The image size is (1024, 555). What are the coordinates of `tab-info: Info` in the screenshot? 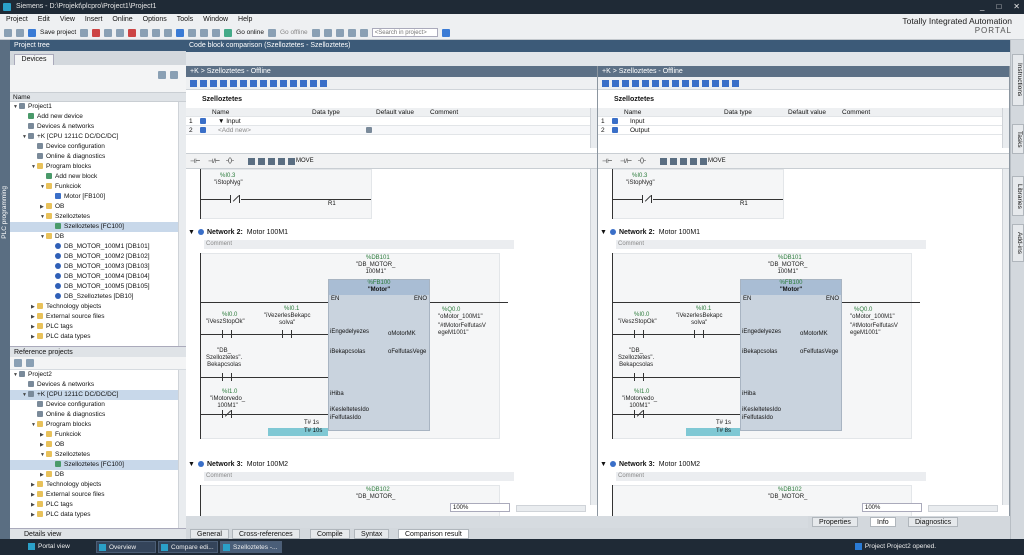 It's located at (883, 522).